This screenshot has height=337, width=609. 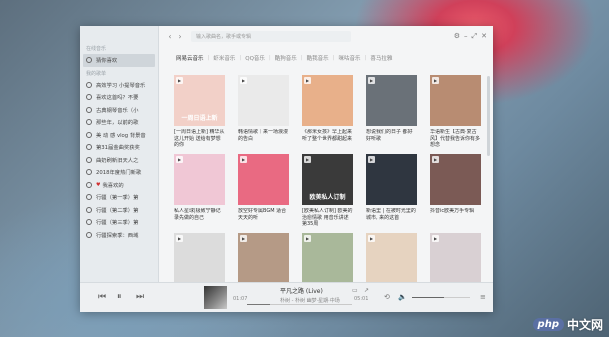 What do you see at coordinates (199, 218) in the screenshot?
I see `playlist-caption: 私人星球|极致宁静记录先做的自己` at bounding box center [199, 218].